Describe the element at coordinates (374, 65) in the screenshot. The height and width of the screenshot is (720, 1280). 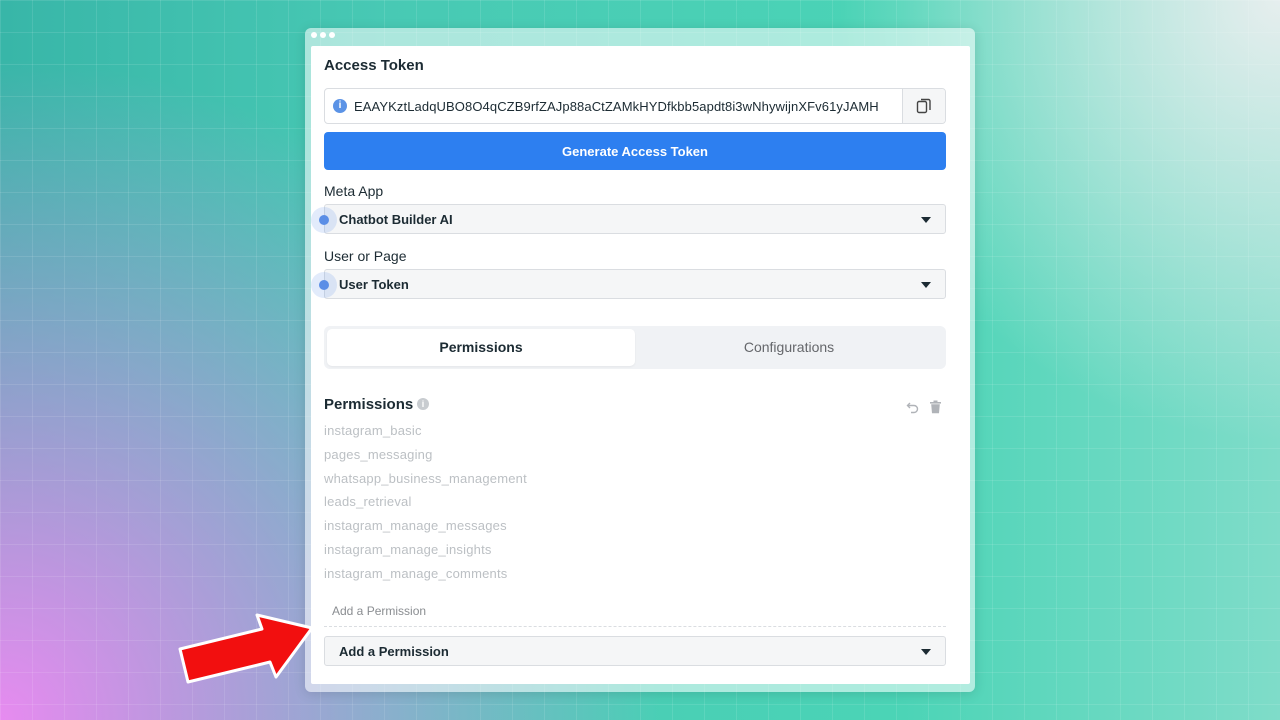
I see `access-token-title: Access Token` at that location.